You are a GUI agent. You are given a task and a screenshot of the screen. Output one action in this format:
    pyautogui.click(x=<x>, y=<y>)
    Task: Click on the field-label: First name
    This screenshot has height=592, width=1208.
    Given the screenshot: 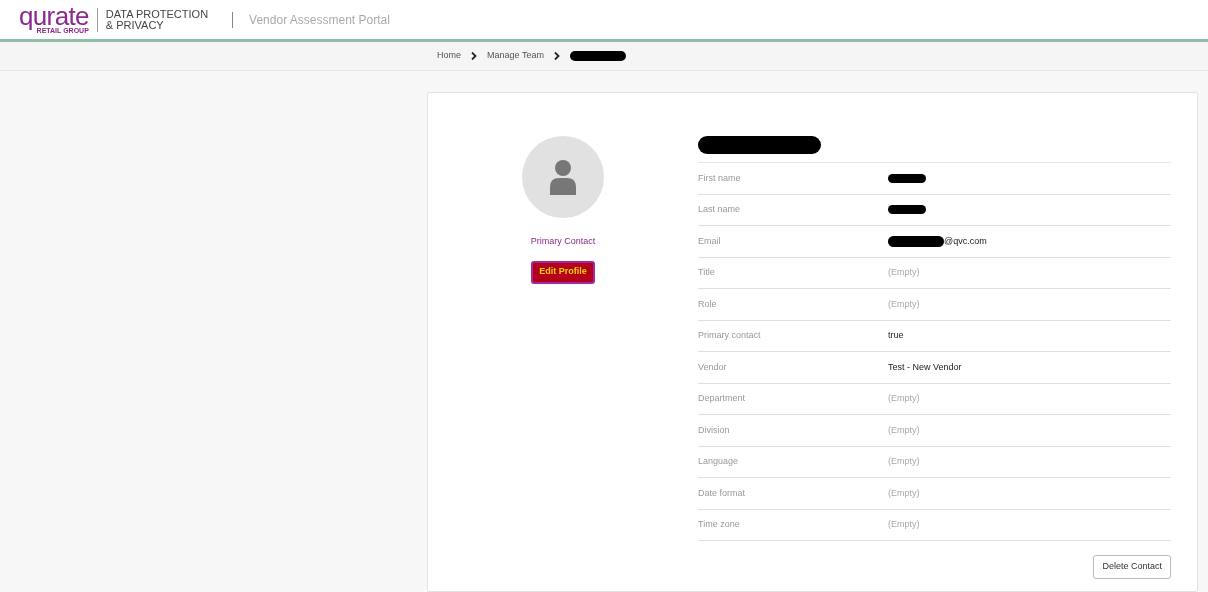 What is the action you would take?
    pyautogui.click(x=720, y=178)
    